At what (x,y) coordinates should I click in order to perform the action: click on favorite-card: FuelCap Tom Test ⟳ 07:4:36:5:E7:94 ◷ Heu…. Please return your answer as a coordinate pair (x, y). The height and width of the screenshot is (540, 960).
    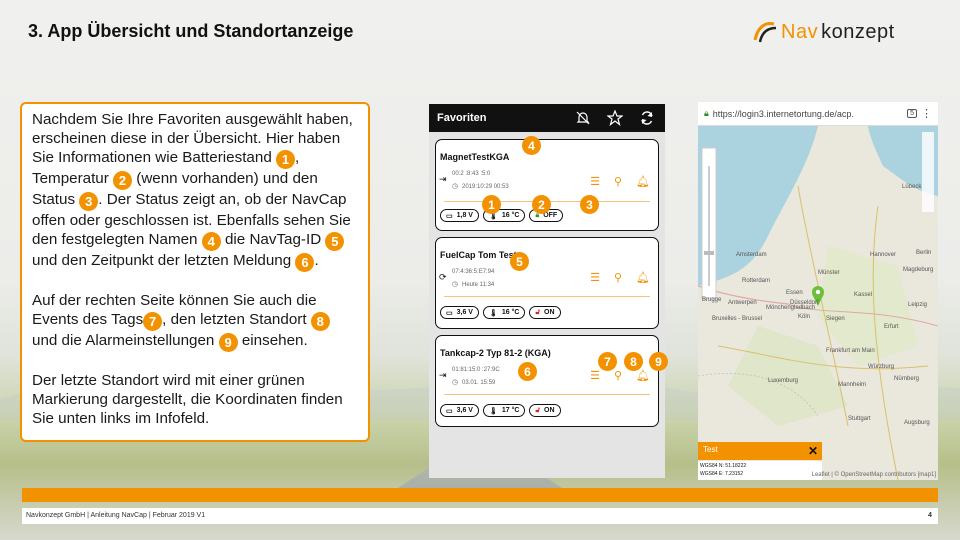
    Looking at the image, I should click on (547, 283).